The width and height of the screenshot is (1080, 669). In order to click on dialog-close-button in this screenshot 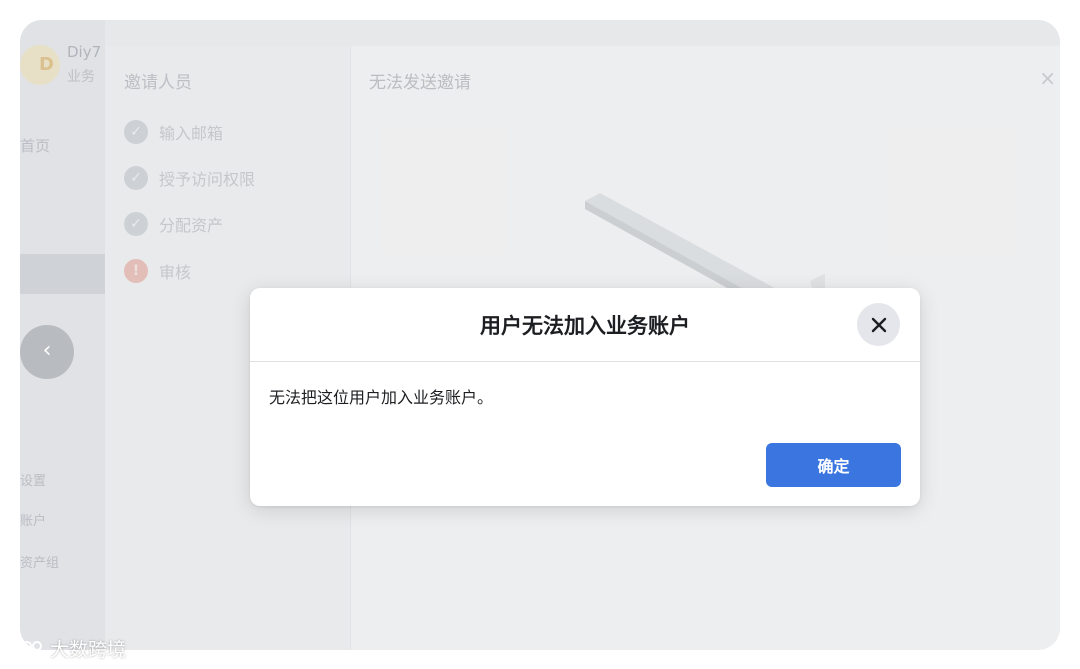, I will do `click(878, 324)`.